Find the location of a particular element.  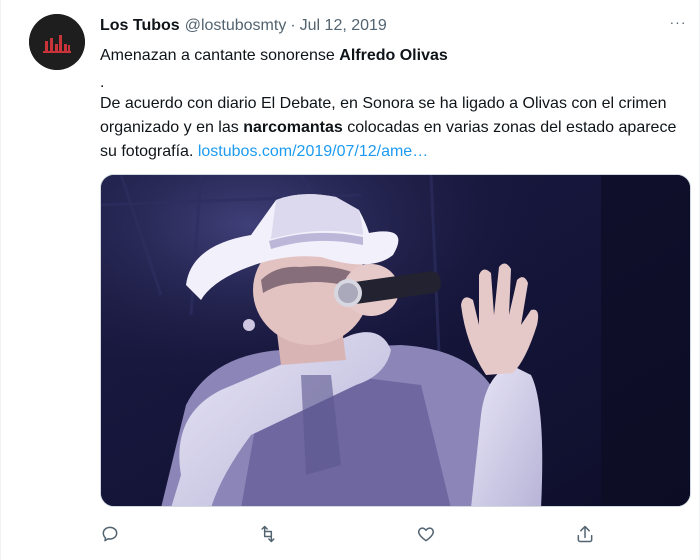

retweet-button is located at coordinates (268, 534).